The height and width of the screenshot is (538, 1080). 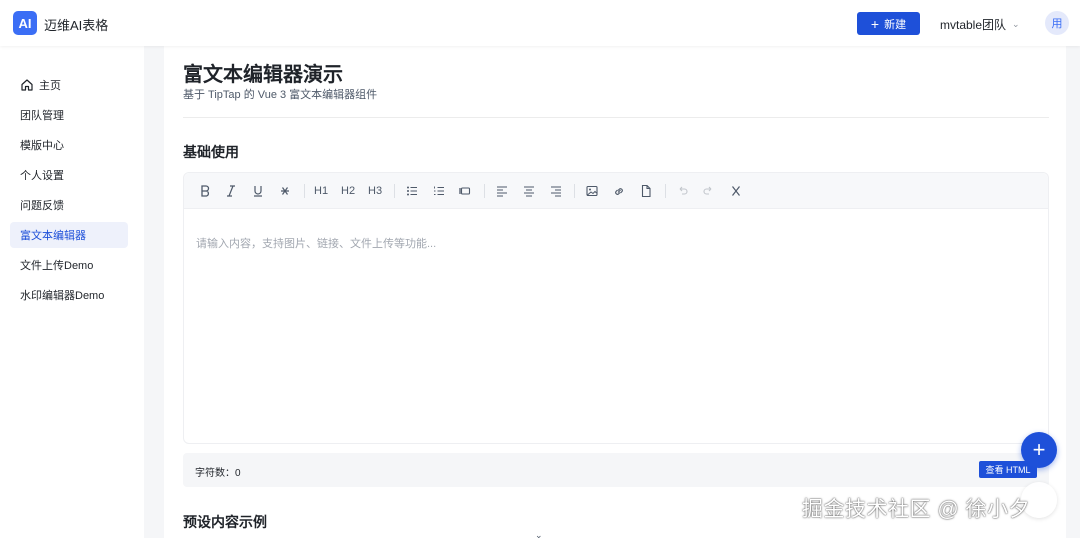 I want to click on file-icon, so click(x=646, y=191).